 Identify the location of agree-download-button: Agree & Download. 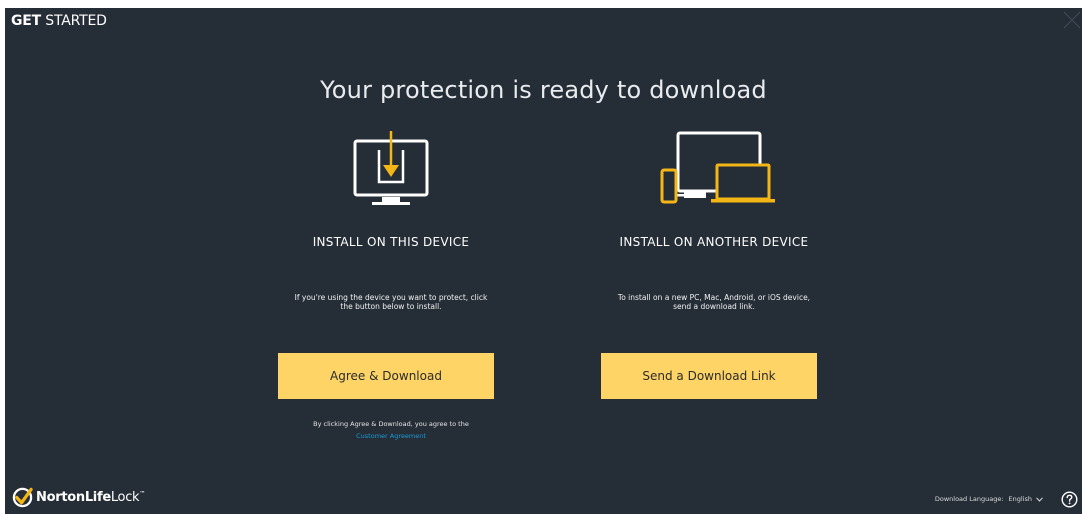
(386, 376).